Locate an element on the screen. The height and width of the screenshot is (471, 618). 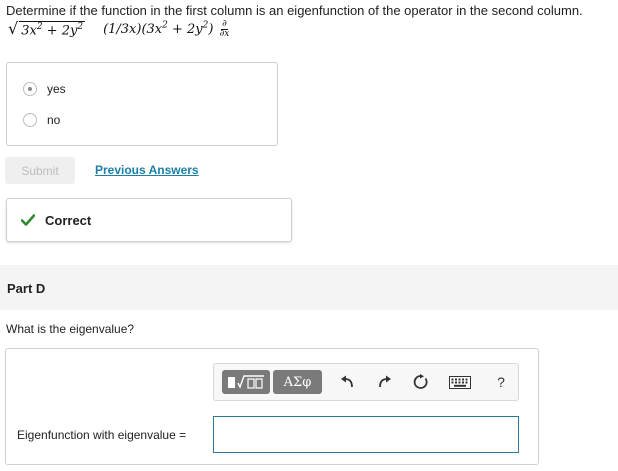
reset-icon is located at coordinates (420, 381).